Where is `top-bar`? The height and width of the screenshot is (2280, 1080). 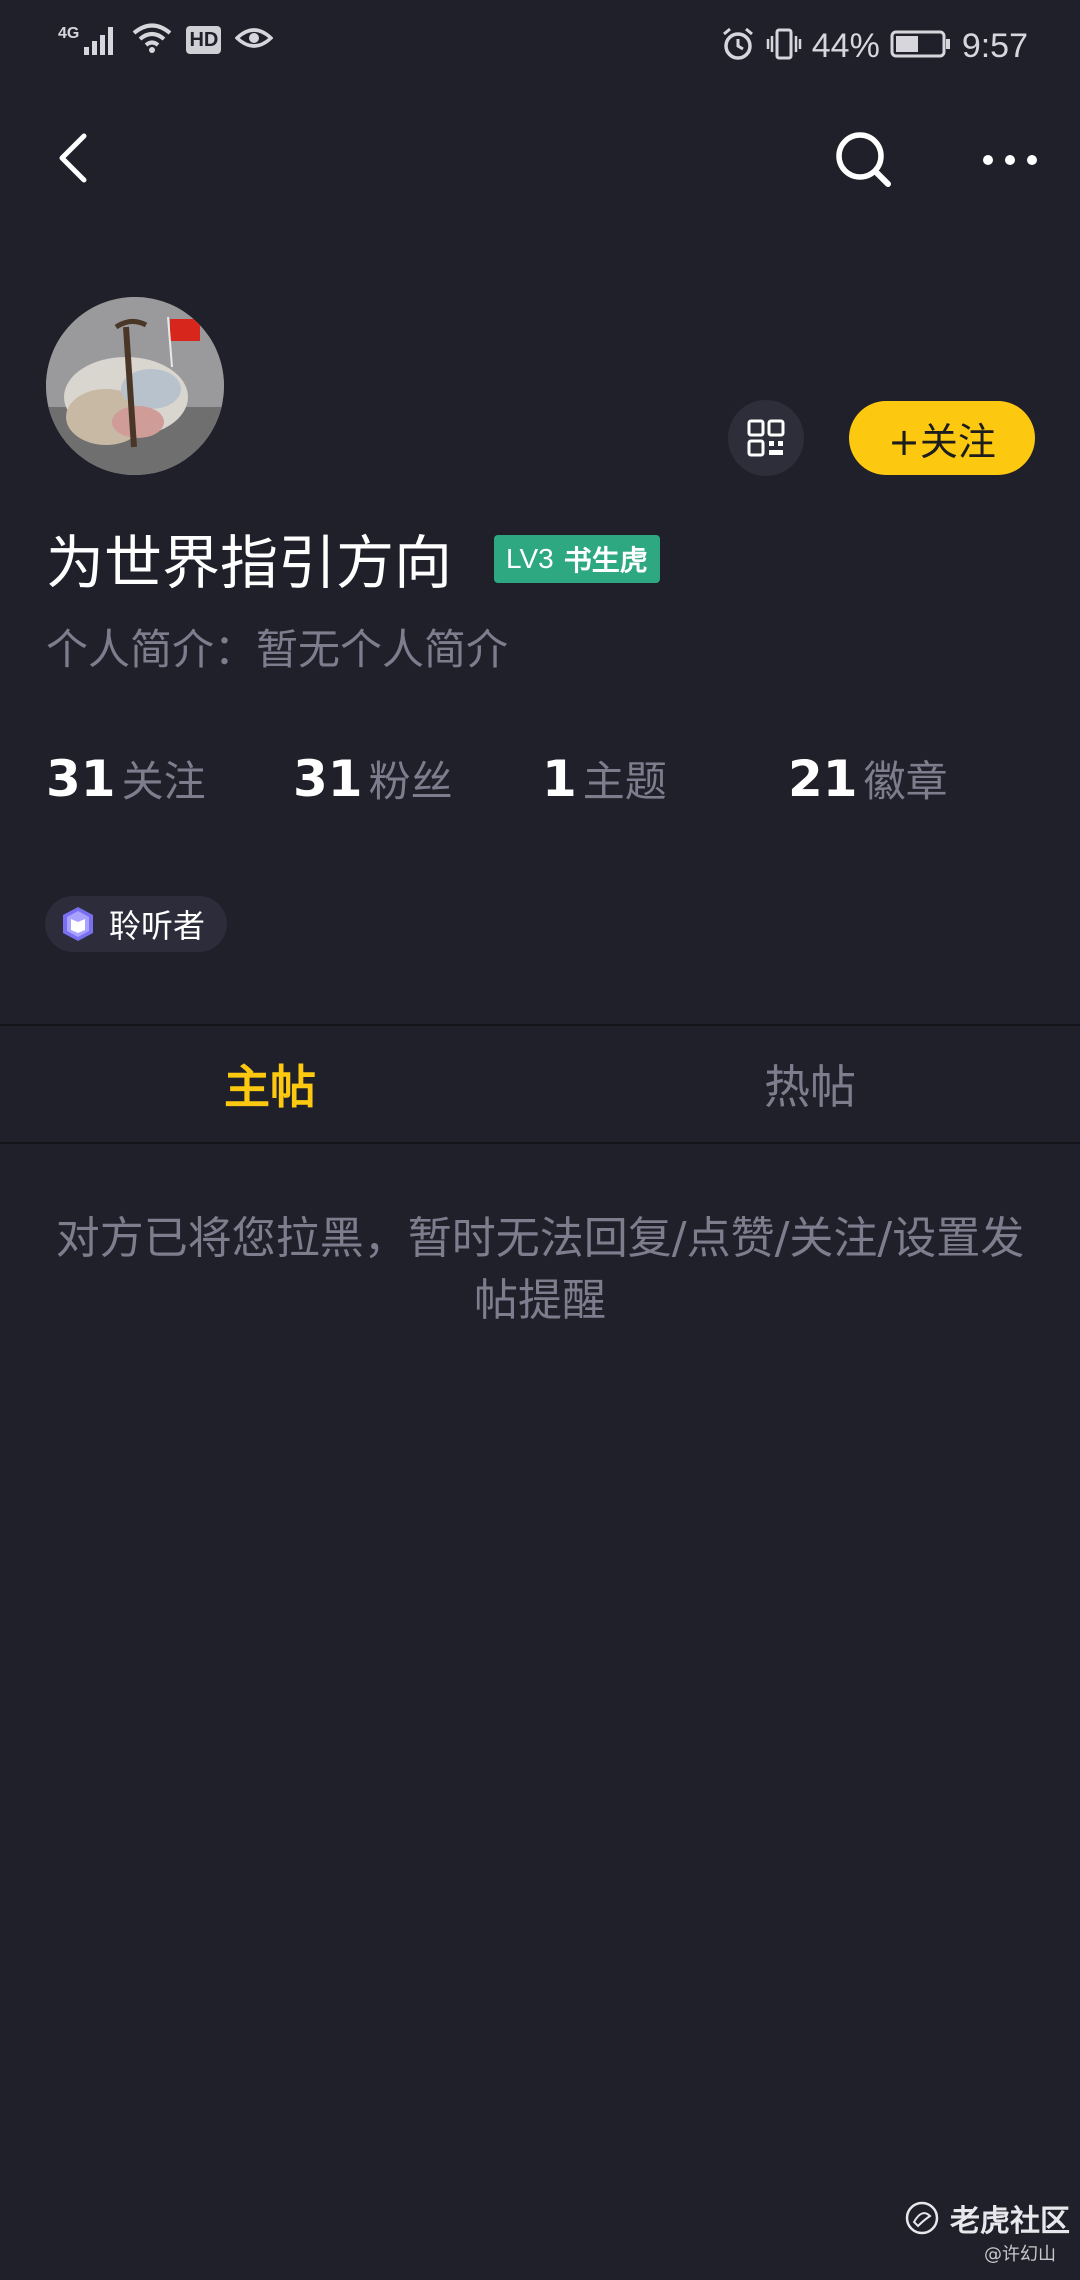 top-bar is located at coordinates (540, 160).